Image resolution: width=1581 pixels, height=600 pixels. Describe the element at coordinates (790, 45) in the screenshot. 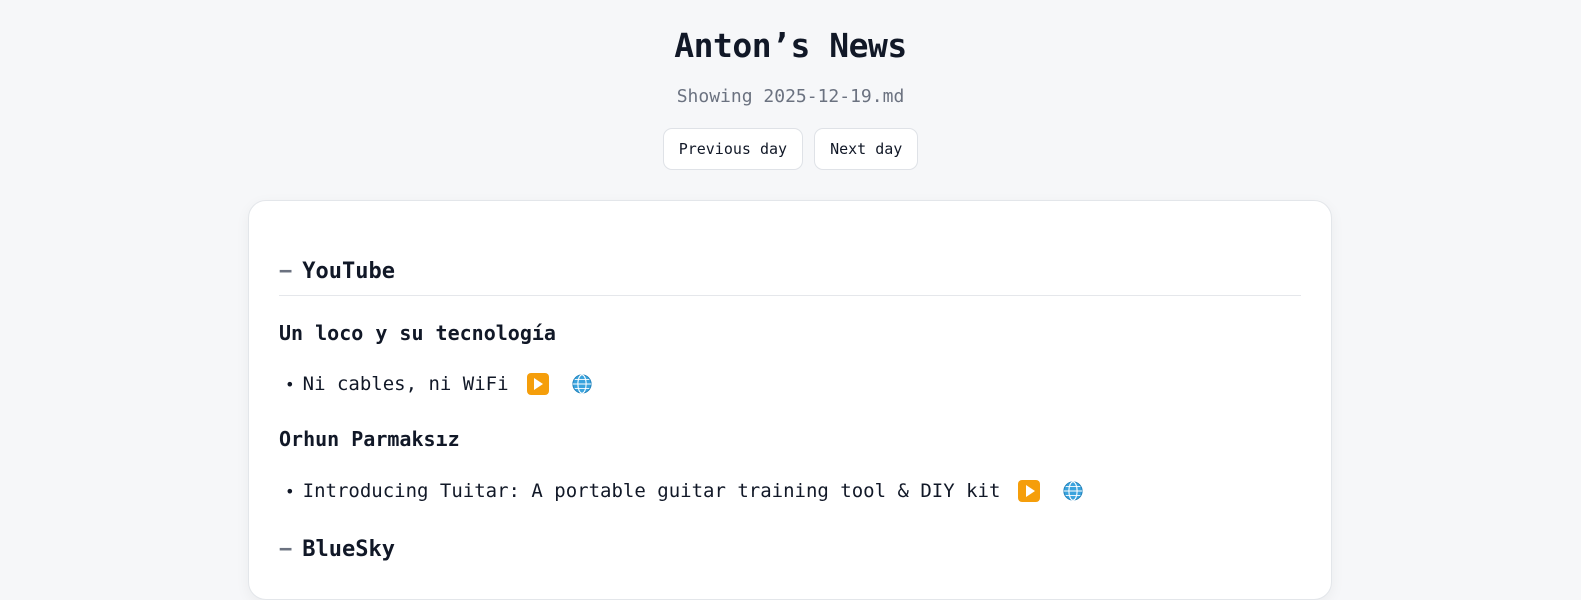

I see `page-title: Anton’s News` at that location.